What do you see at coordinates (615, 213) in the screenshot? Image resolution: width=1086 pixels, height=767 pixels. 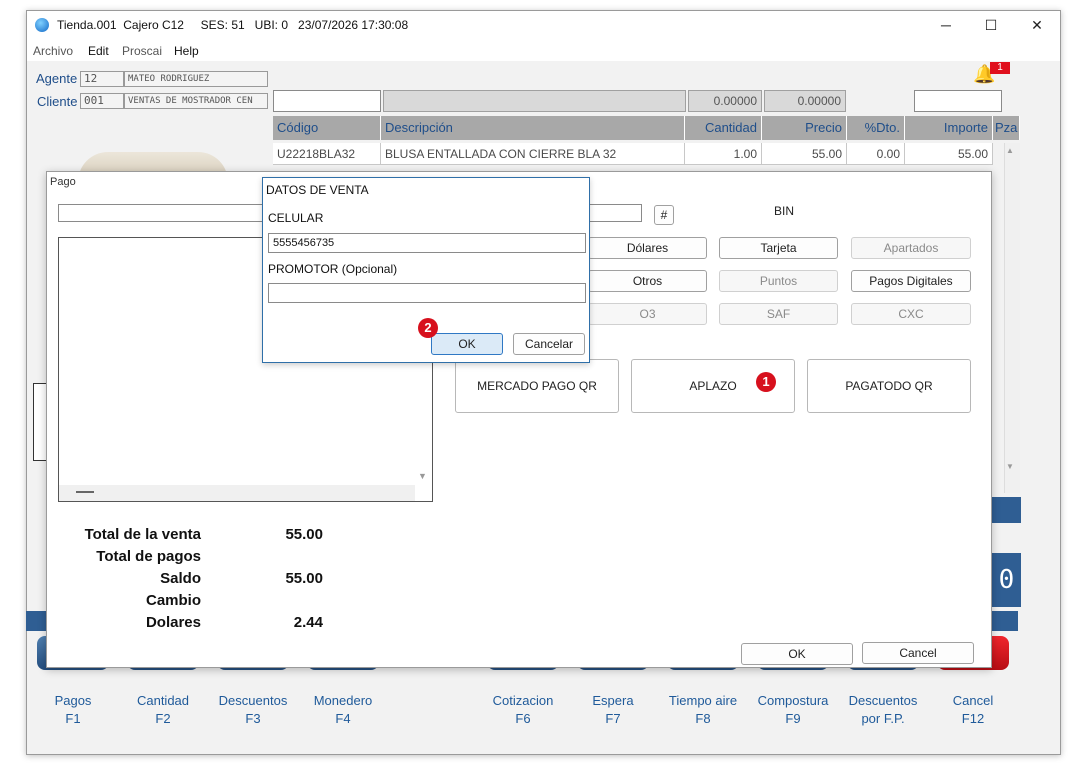 I see `pago-amount-input` at bounding box center [615, 213].